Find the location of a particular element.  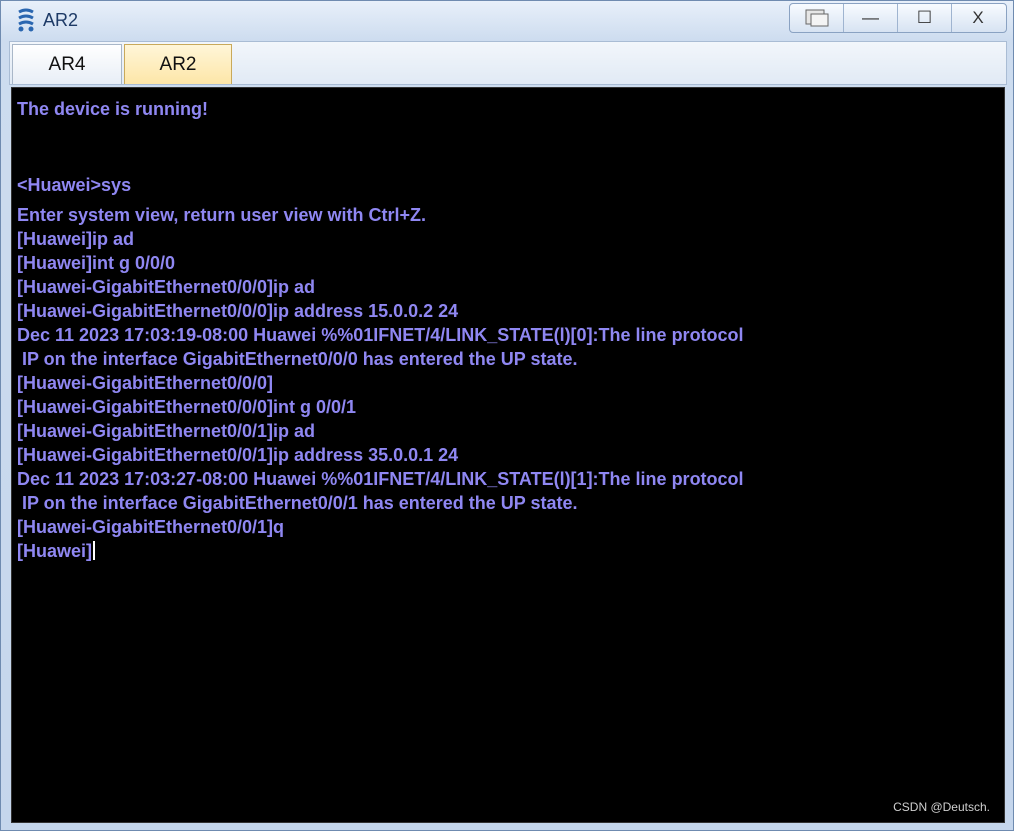

terminal-prompt: [Huawei] is located at coordinates (55, 551).